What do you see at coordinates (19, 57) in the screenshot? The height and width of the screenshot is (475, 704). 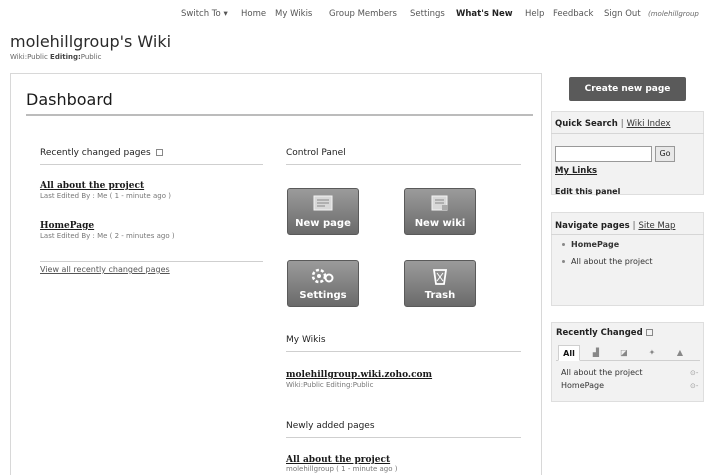 I see `wiki-label: Wiki:` at bounding box center [19, 57].